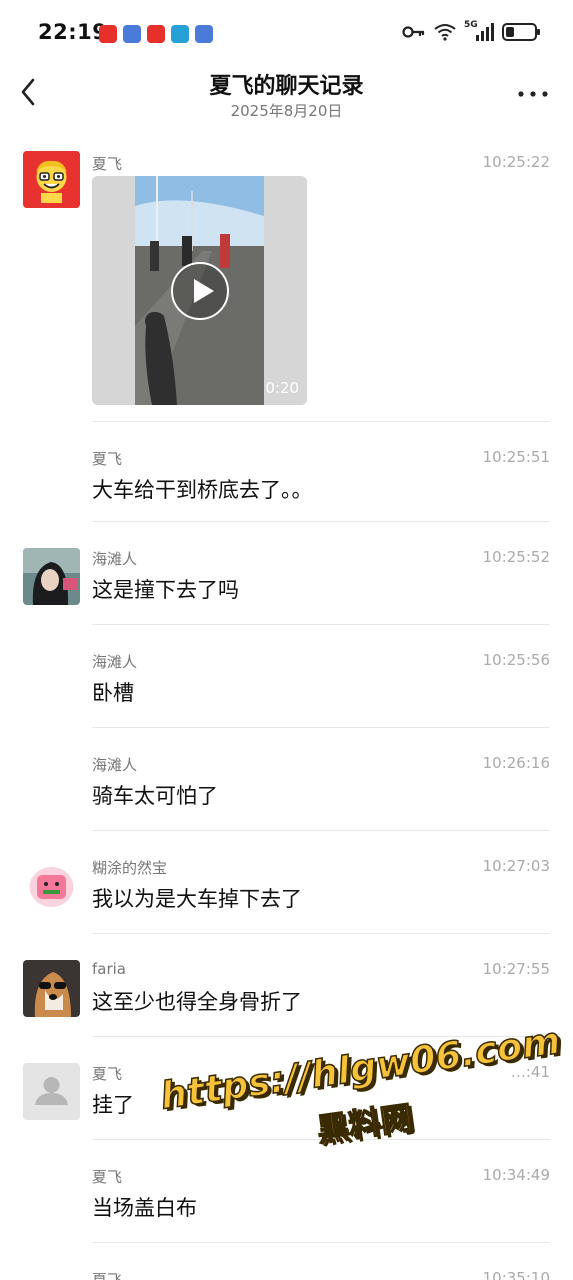 This screenshot has width=573, height=1280. I want to click on message-time: 10:27:03, so click(516, 866).